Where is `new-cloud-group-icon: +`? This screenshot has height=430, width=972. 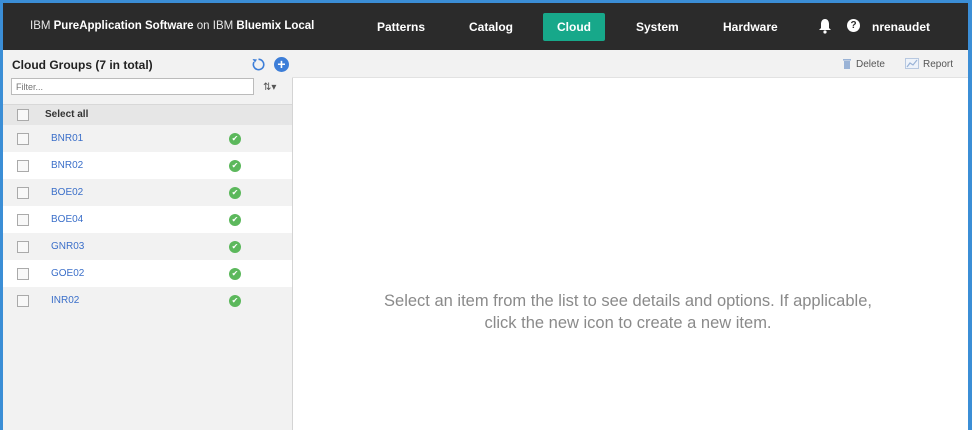
new-cloud-group-icon: + is located at coordinates (281, 64).